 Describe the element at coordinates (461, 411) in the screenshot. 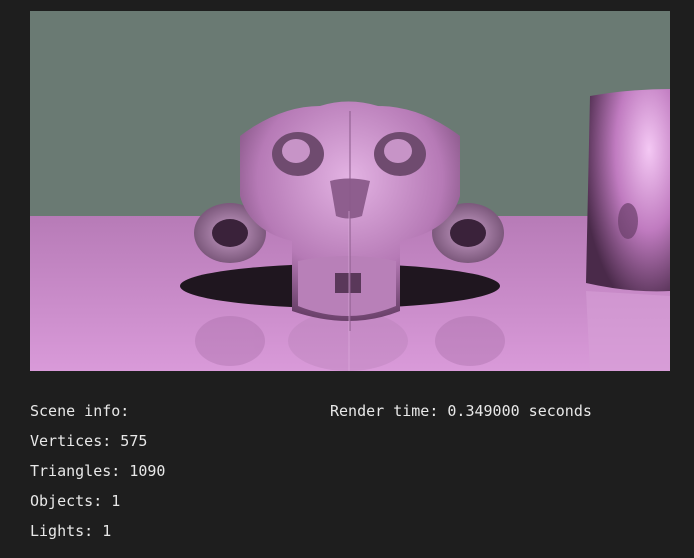

I see `render-time: Render time: 0.349000 seconds` at that location.